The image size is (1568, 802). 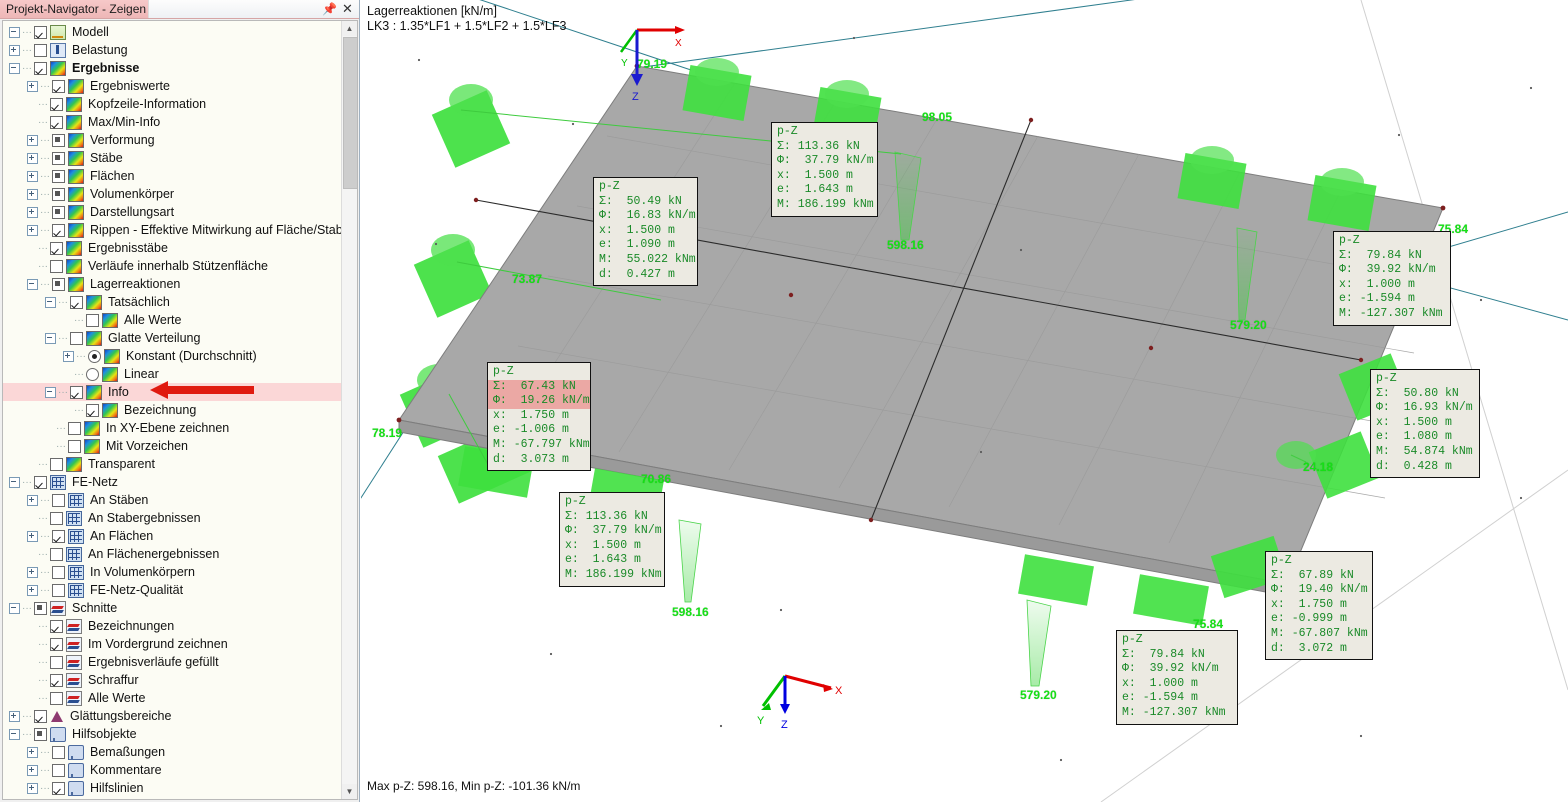 I want to click on tree-item-ergebnisverl-ufe-gef-llt: ··· Ergebnisverläufe gefüllt, so click(x=173, y=662).